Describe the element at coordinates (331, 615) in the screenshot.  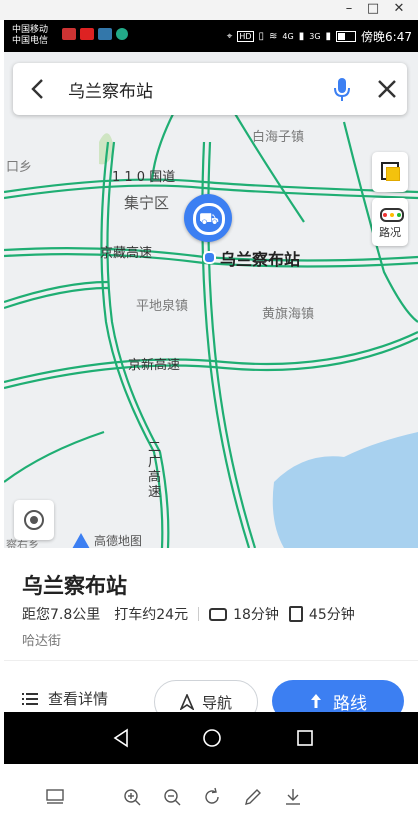
I see `bus-time: 45分钟` at that location.